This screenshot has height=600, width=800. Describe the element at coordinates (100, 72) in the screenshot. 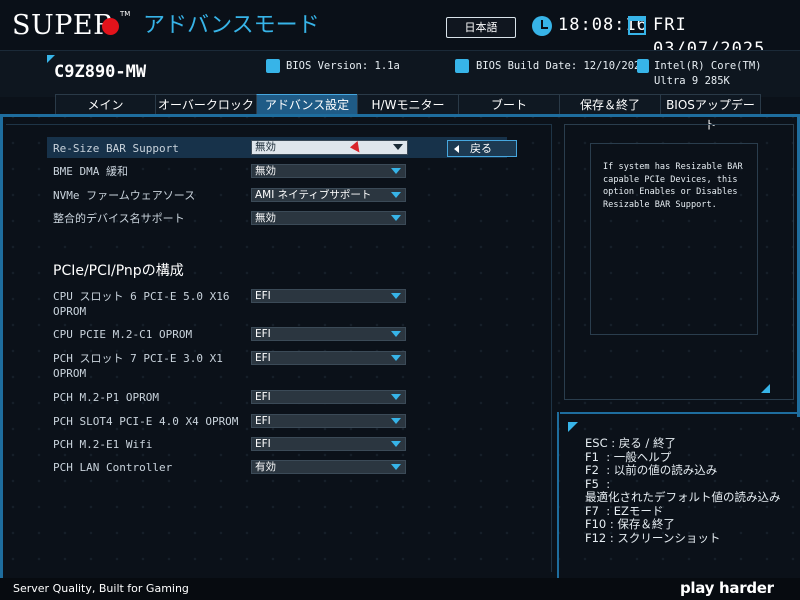

I see `board-model: C9Z890-MW` at that location.